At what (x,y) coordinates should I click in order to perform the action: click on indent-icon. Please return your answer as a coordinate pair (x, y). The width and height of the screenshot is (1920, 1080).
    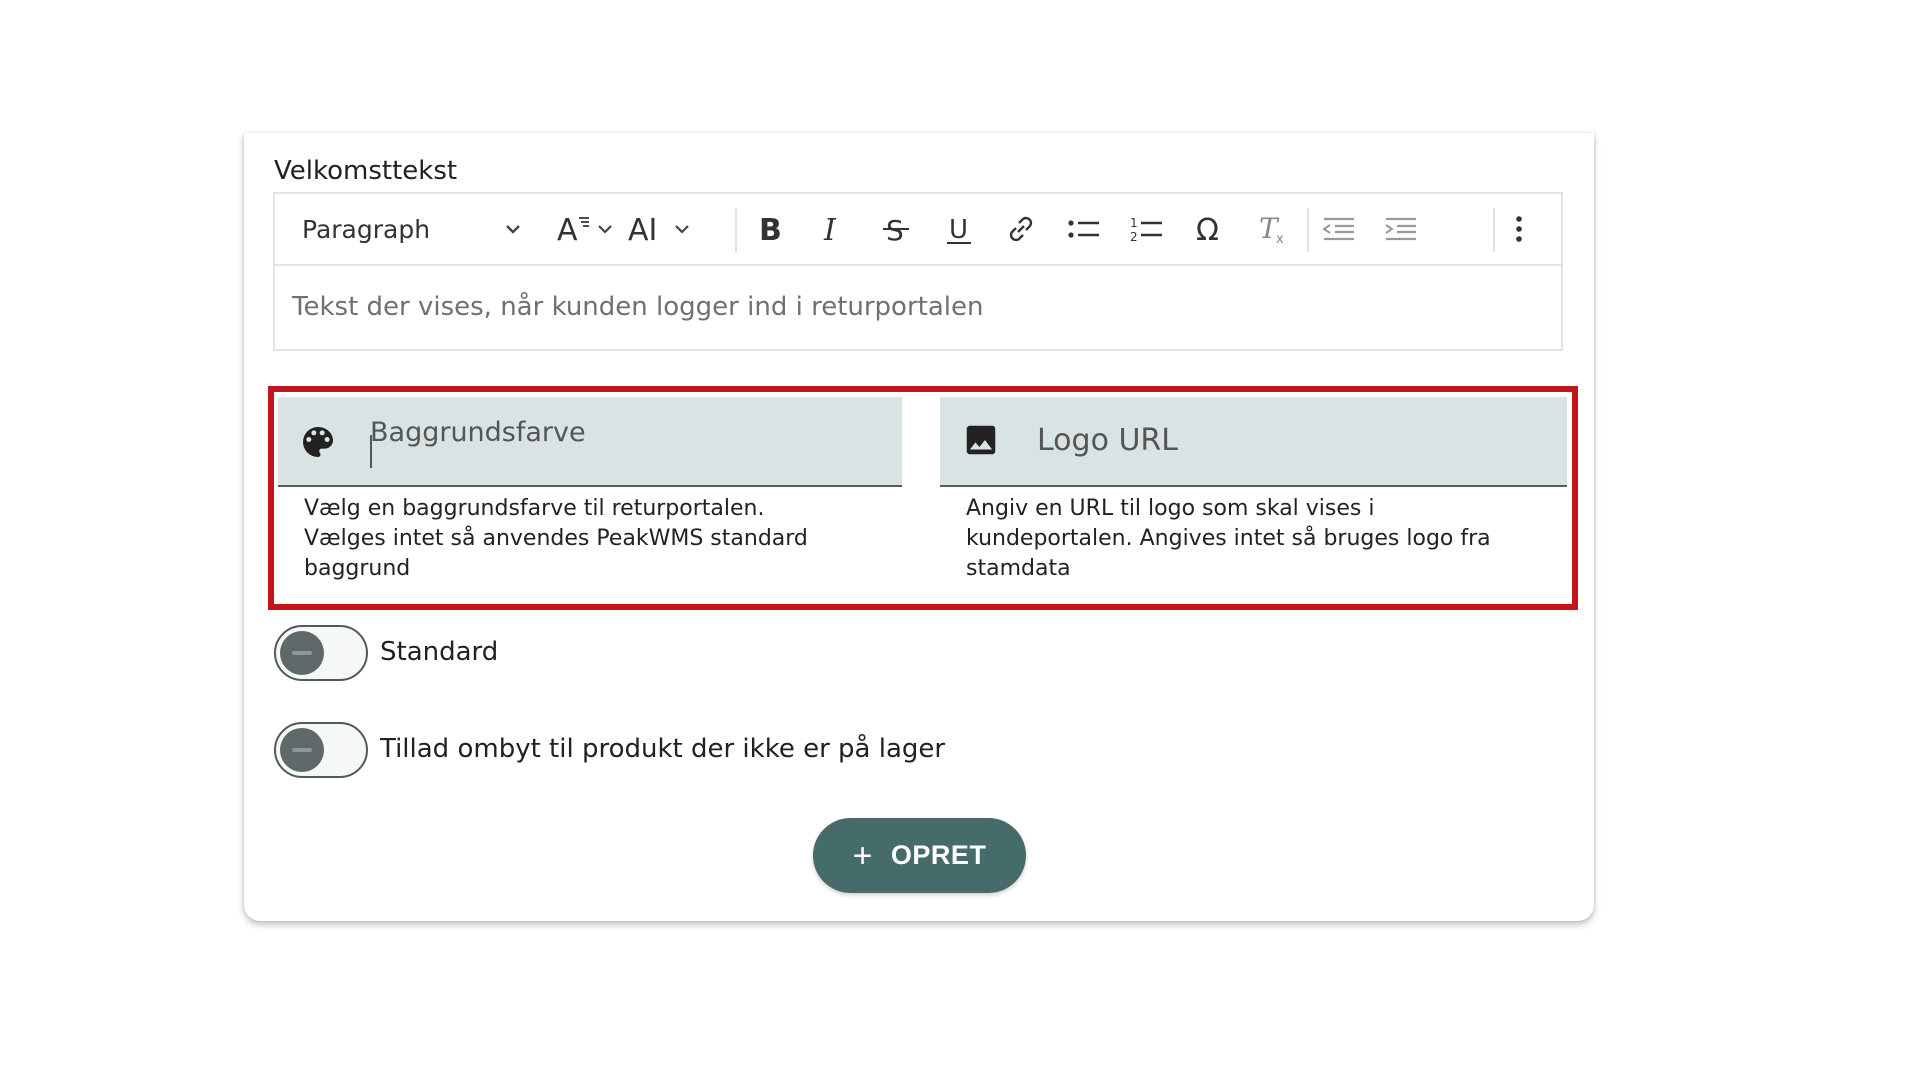
    Looking at the image, I should click on (1401, 229).